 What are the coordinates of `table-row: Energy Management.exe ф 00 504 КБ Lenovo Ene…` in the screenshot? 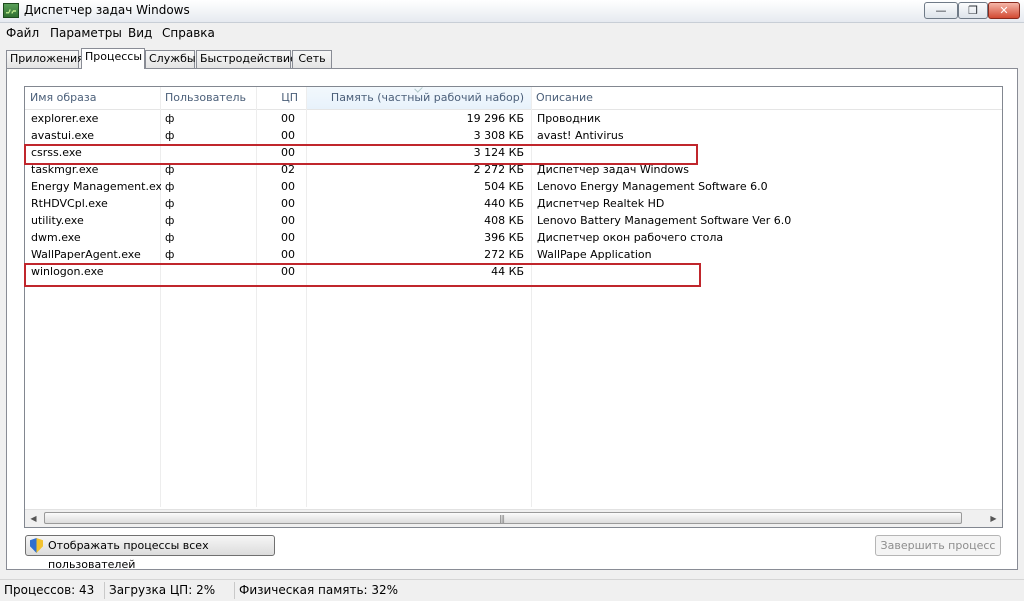 It's located at (513, 186).